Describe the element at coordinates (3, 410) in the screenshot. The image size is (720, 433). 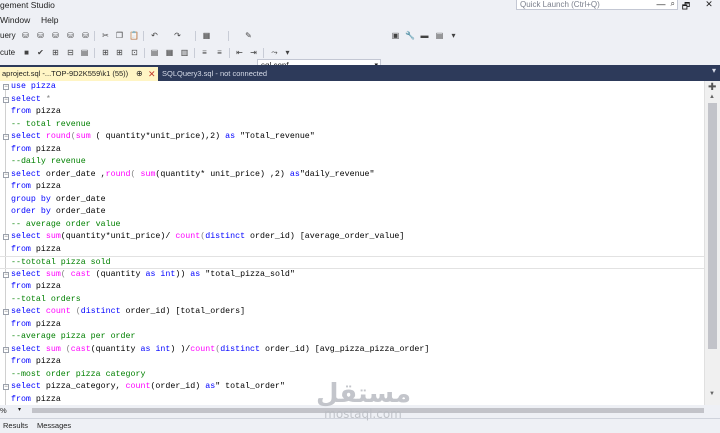
I see `zoom-level: %` at that location.